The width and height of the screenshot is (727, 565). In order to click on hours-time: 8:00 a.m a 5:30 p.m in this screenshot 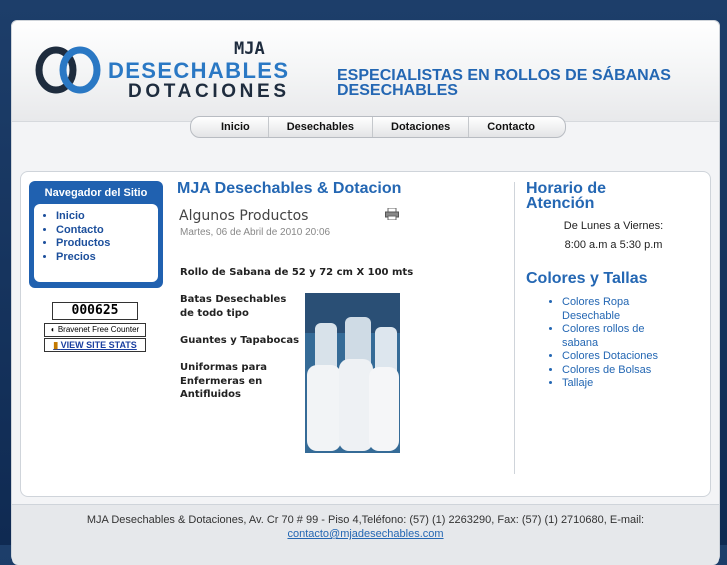, I will do `click(613, 245)`.